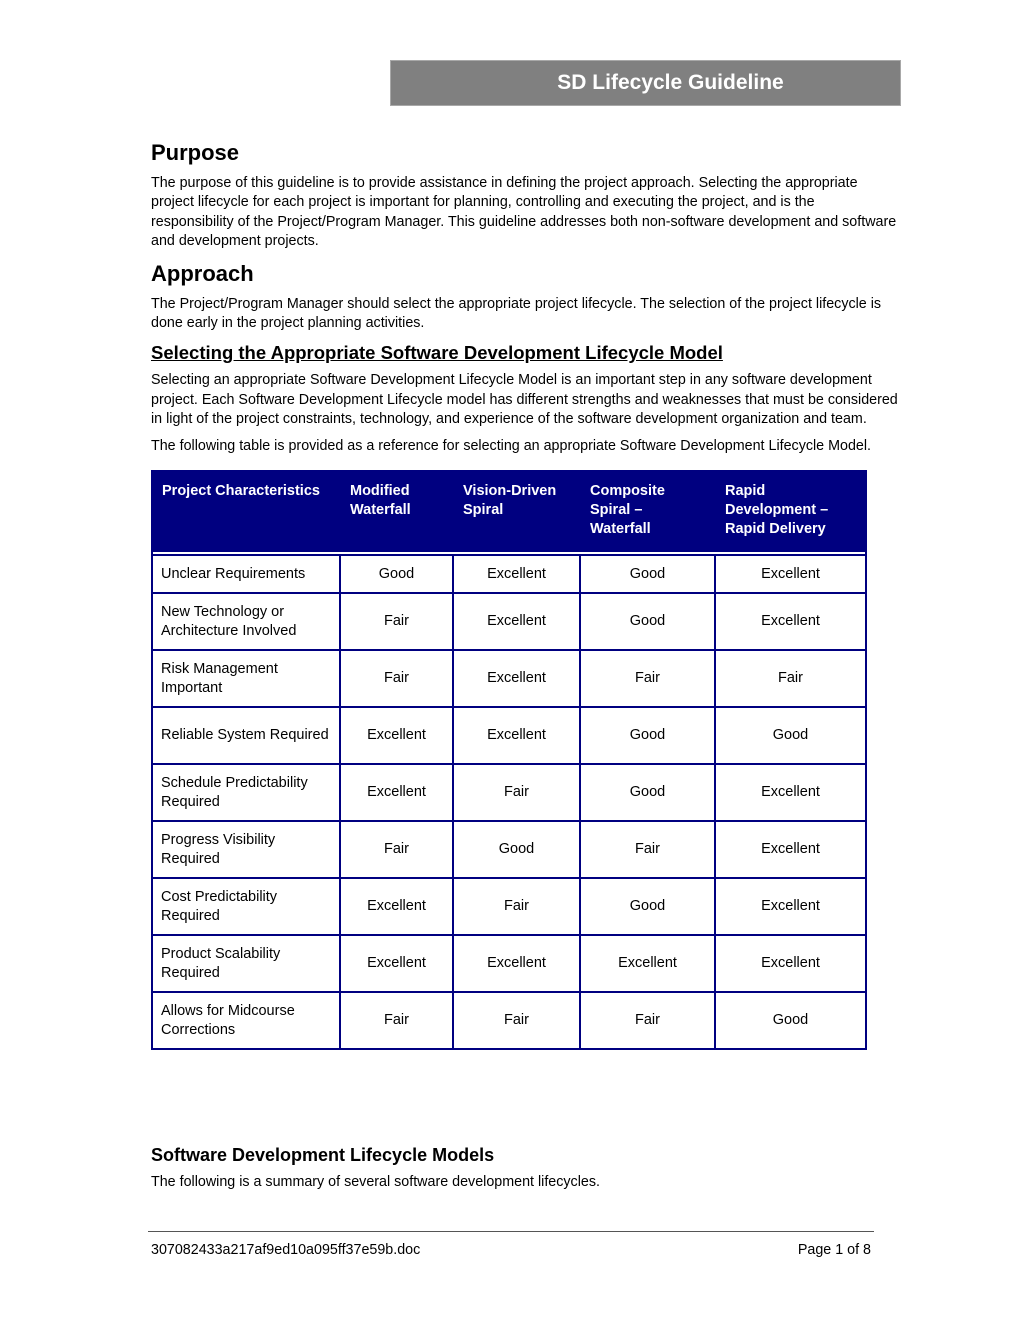 Image resolution: width=1020 pixels, height=1320 pixels. Describe the element at coordinates (647, 511) in the screenshot. I see `column-header: Composite Spiral – Waterfall` at that location.